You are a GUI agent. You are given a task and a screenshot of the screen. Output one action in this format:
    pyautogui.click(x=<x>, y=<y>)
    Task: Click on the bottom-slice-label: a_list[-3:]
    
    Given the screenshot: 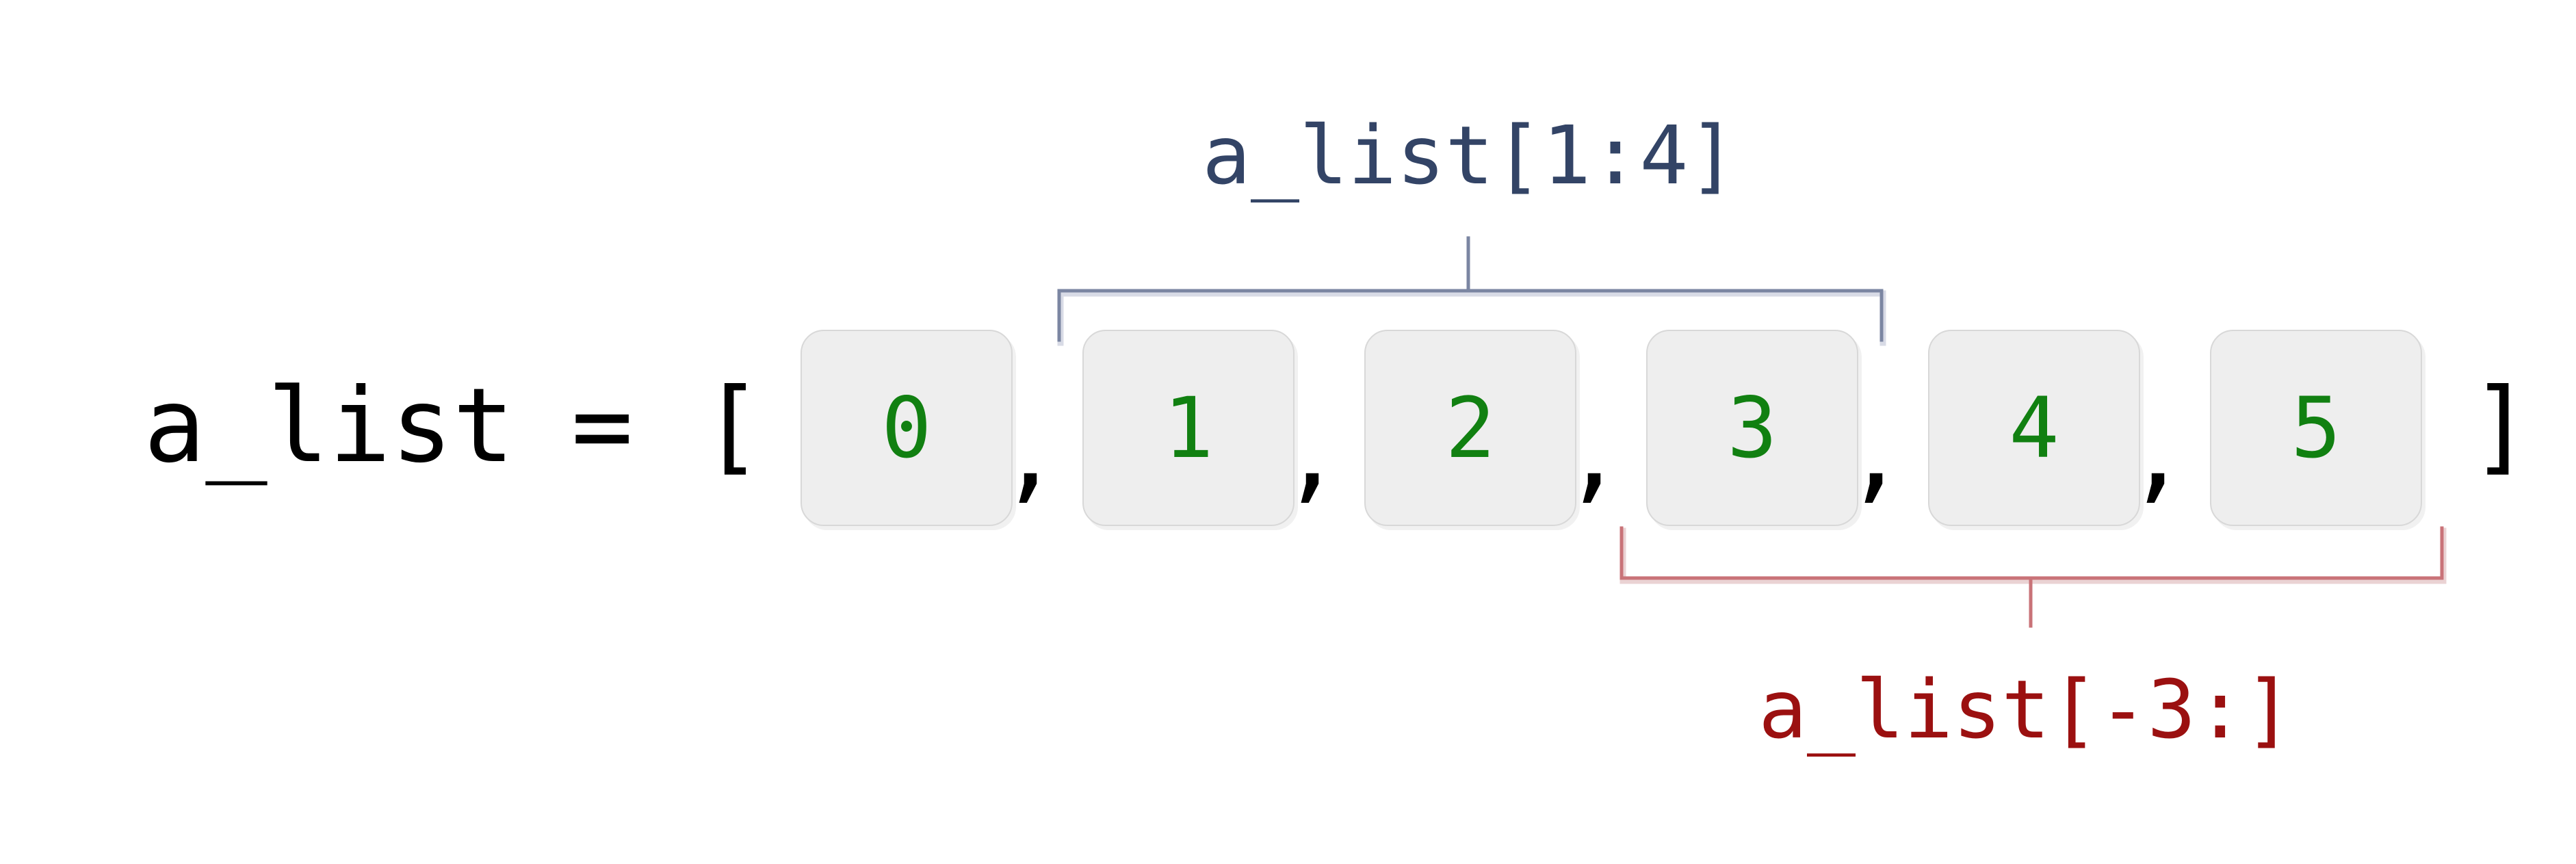 What is the action you would take?
    pyautogui.click(x=2025, y=709)
    